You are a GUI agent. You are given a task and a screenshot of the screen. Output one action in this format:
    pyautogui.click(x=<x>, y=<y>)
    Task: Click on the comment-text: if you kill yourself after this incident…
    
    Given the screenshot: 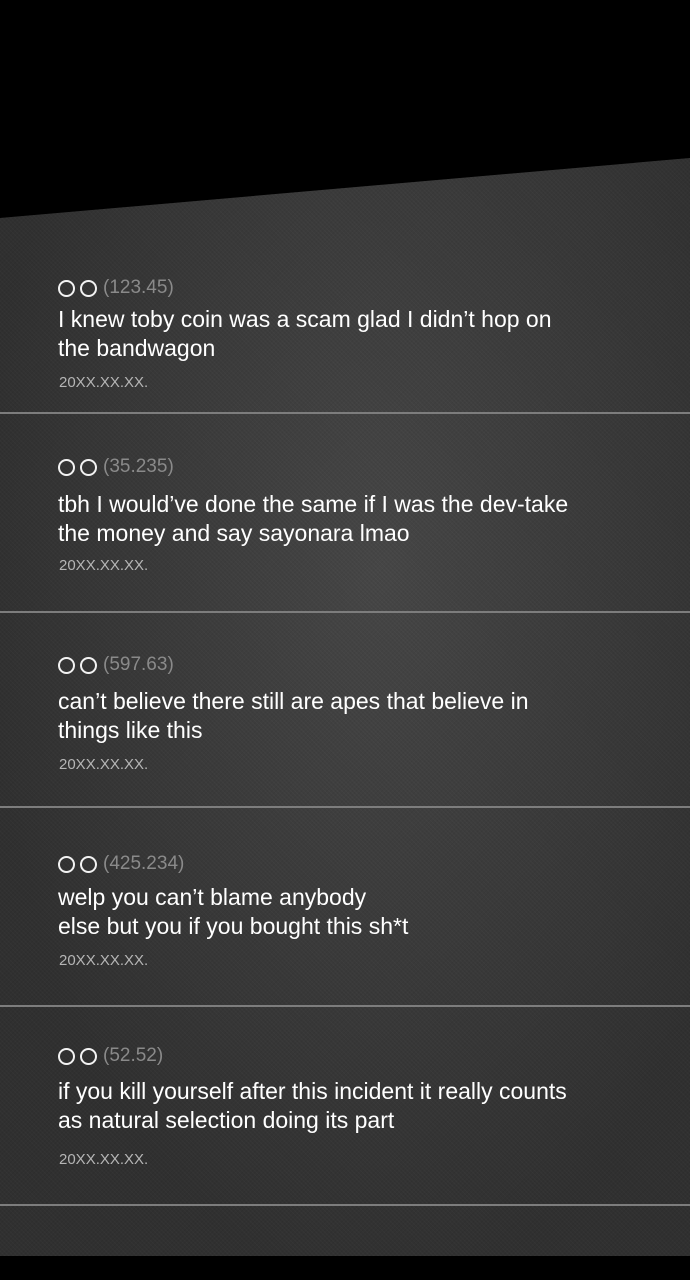 What is the action you would take?
    pyautogui.click(x=312, y=1105)
    